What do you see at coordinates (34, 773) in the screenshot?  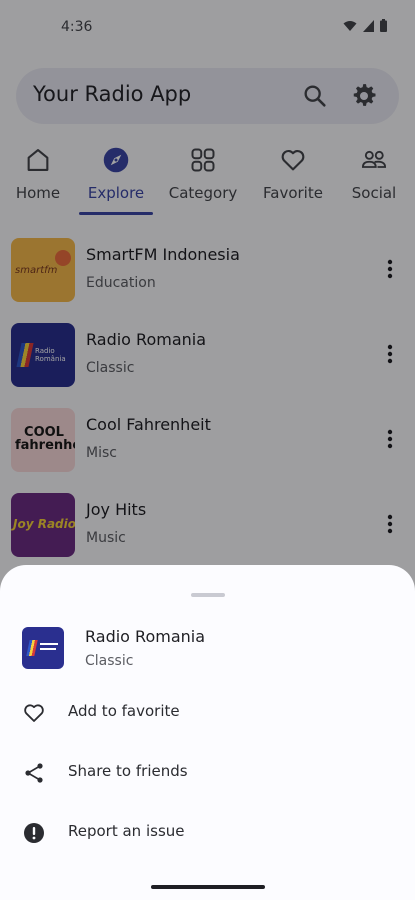 I see `share-icon` at bounding box center [34, 773].